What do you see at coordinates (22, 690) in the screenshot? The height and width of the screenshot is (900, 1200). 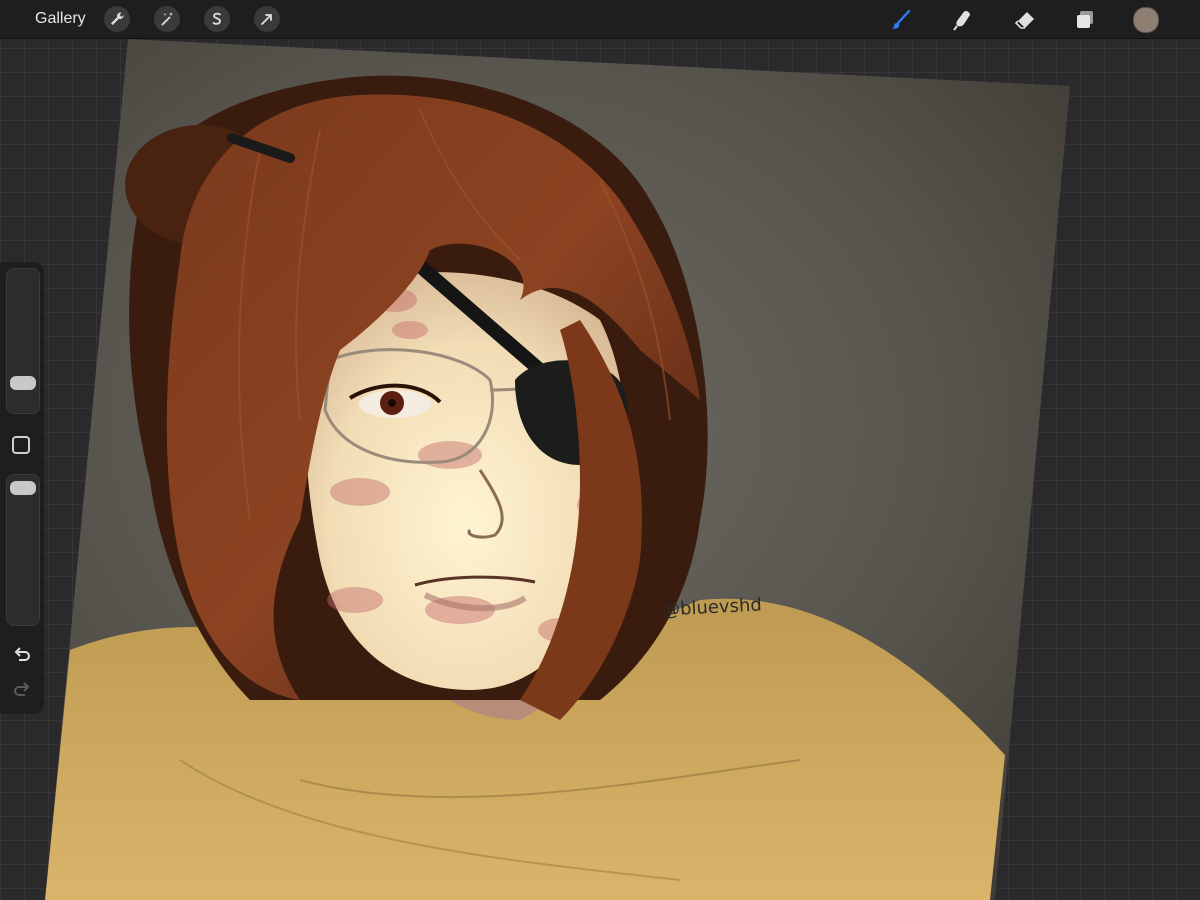 I see `redo-arrow-icon` at bounding box center [22, 690].